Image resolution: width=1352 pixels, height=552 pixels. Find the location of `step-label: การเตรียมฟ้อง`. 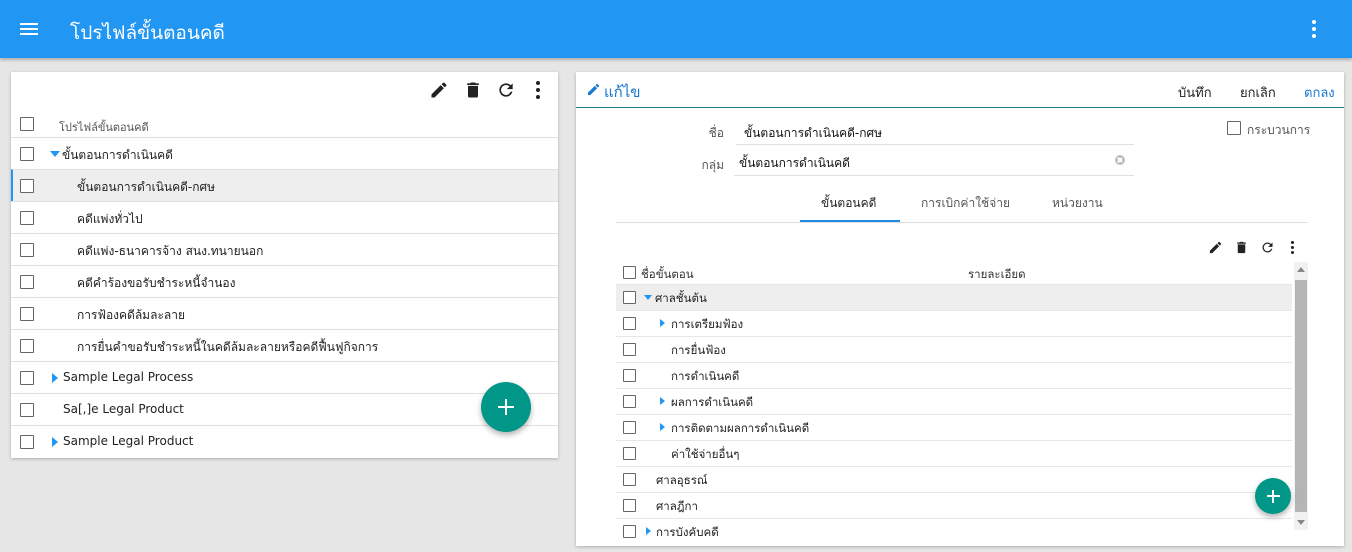

step-label: การเตรียมฟ้อง is located at coordinates (707, 324).